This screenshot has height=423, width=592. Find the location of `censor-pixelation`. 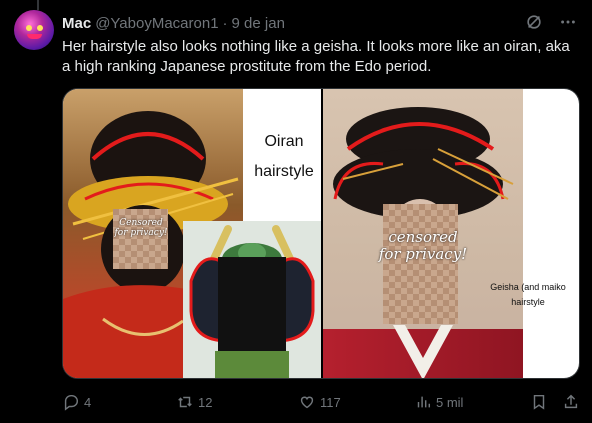

censor-pixelation is located at coordinates (420, 264).